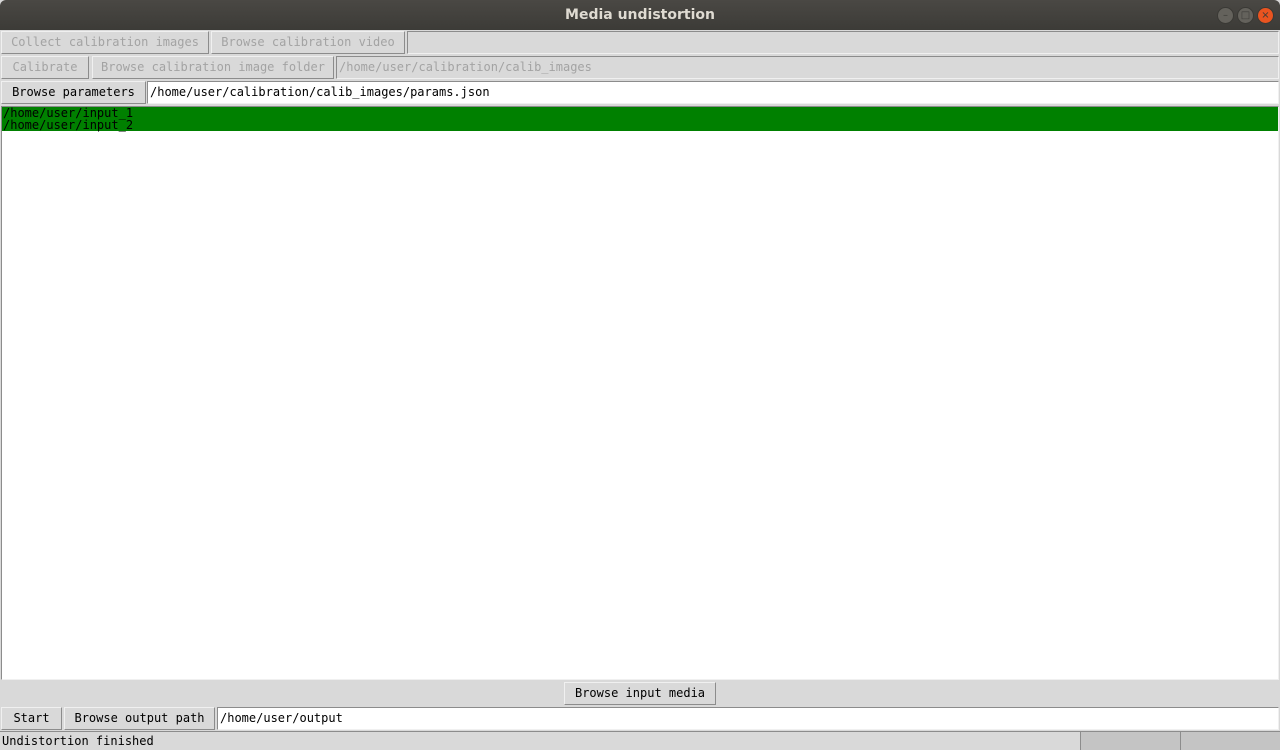  I want to click on browse-input-media-button: Browse input media, so click(640, 693).